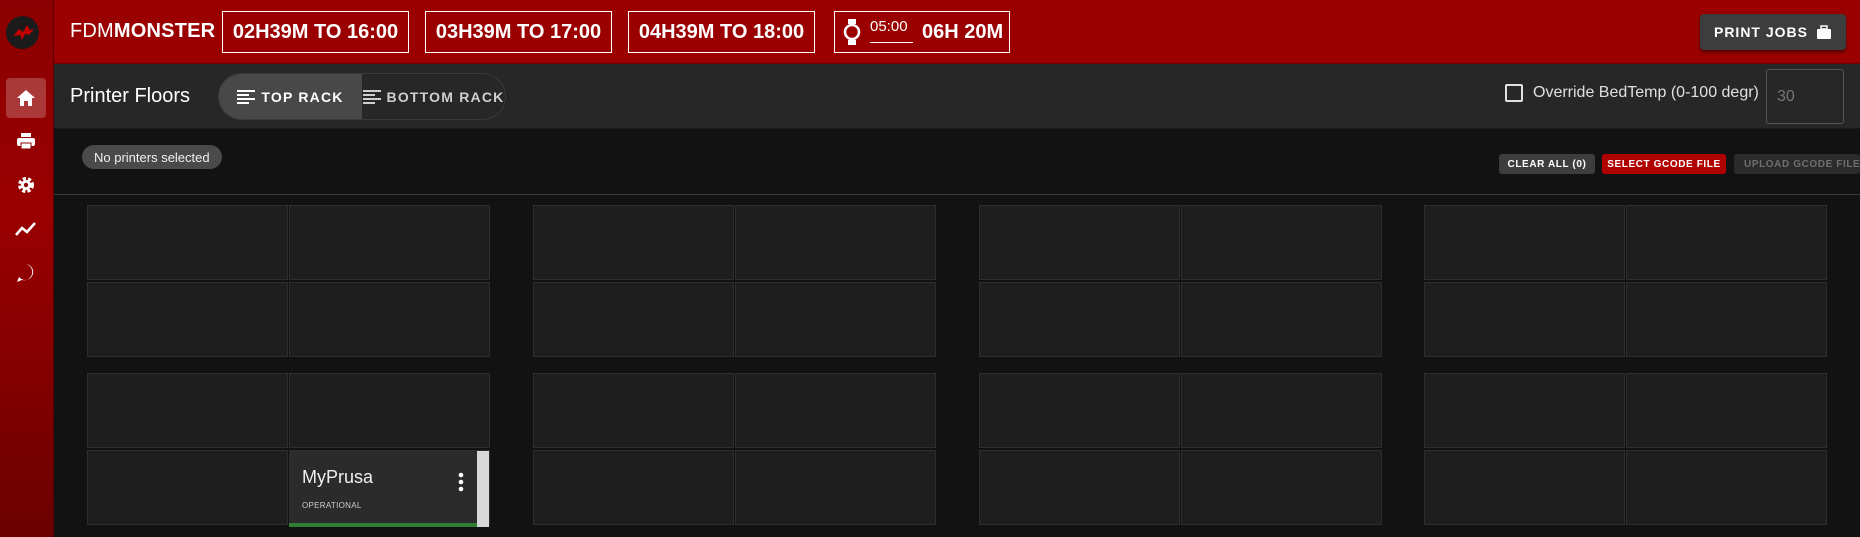 Image resolution: width=1860 pixels, height=537 pixels. I want to click on remaining-time: 06H 20M, so click(963, 32).